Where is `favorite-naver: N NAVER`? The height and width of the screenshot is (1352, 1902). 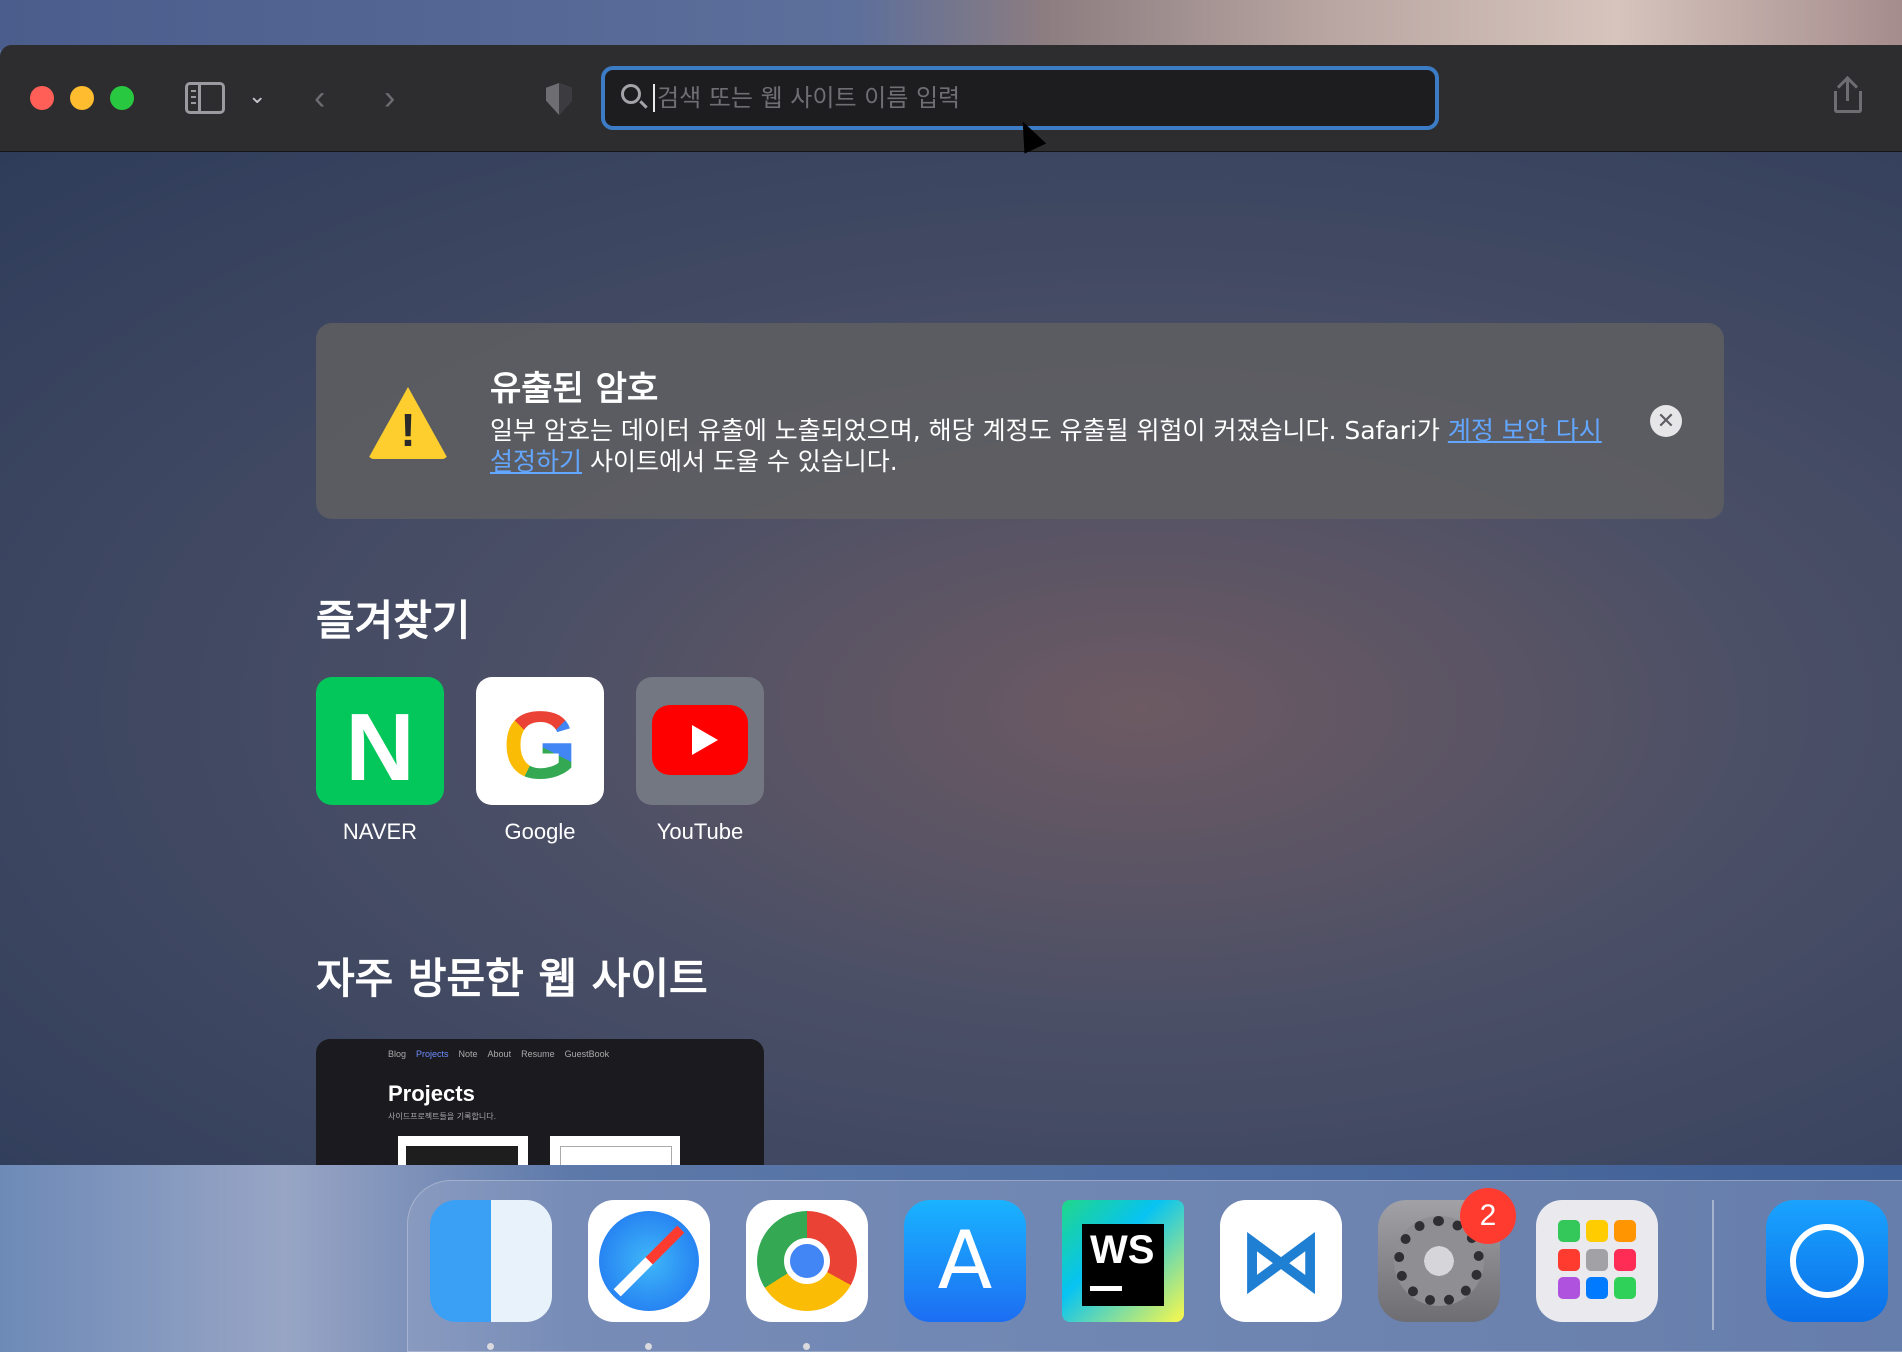 favorite-naver: N NAVER is located at coordinates (380, 761).